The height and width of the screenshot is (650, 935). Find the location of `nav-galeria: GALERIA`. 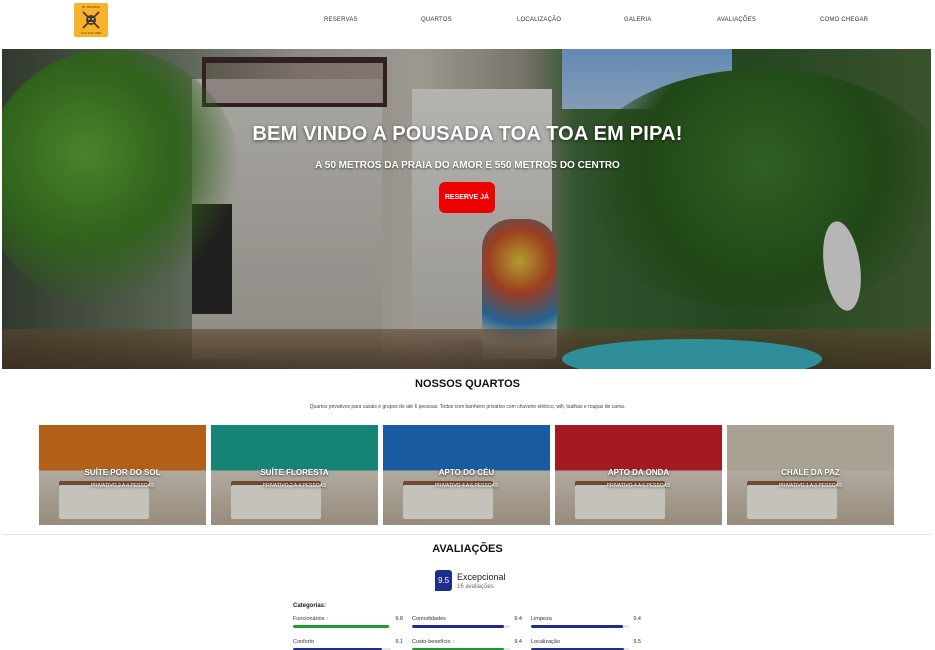

nav-galeria: GALERIA is located at coordinates (637, 20).